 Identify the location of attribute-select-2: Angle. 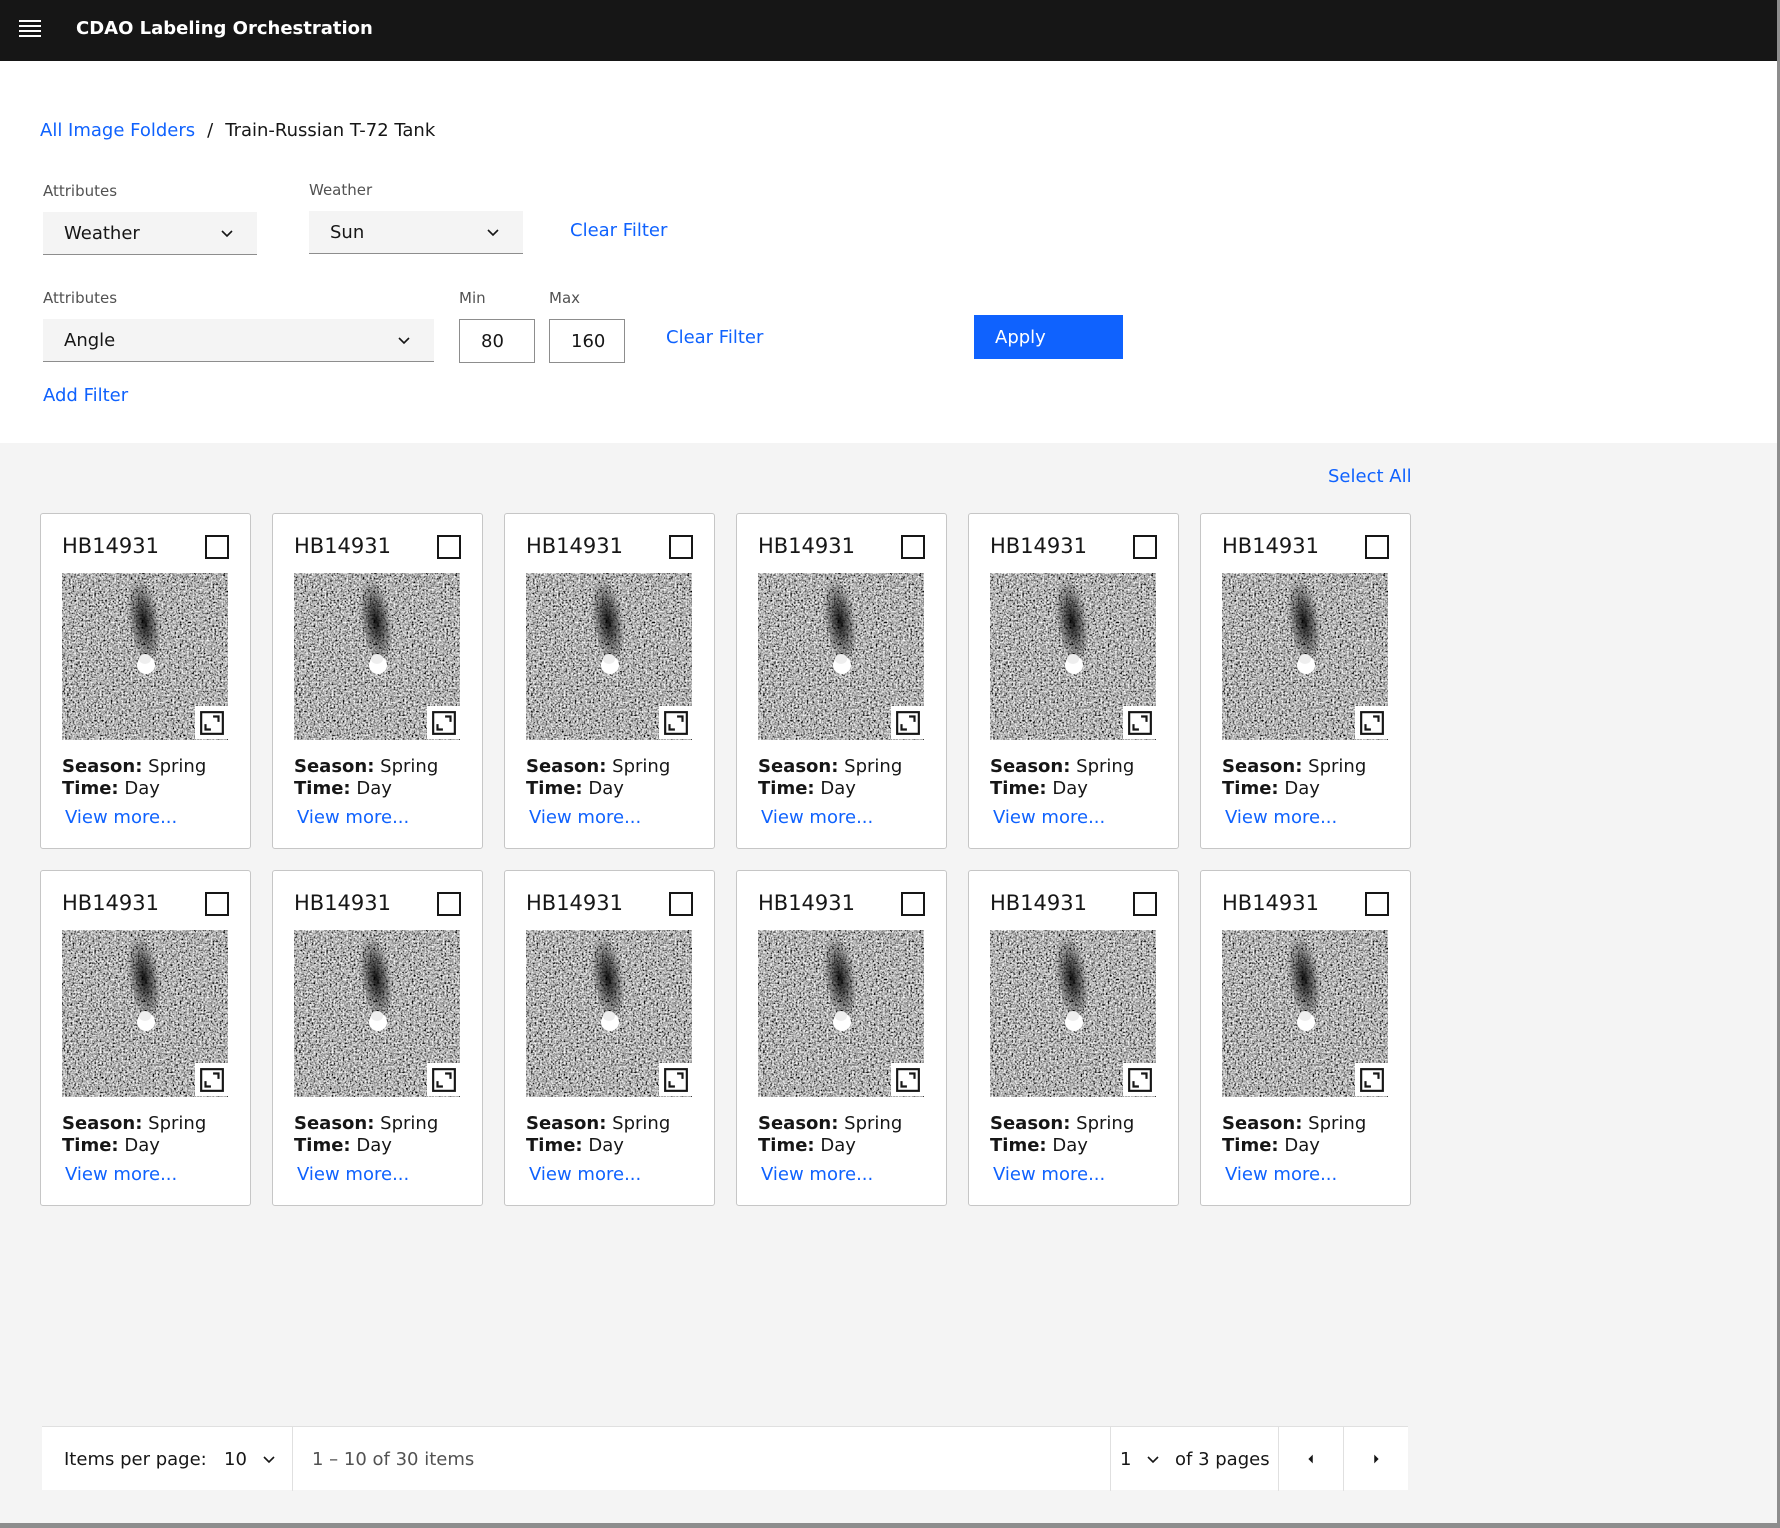
(238, 340).